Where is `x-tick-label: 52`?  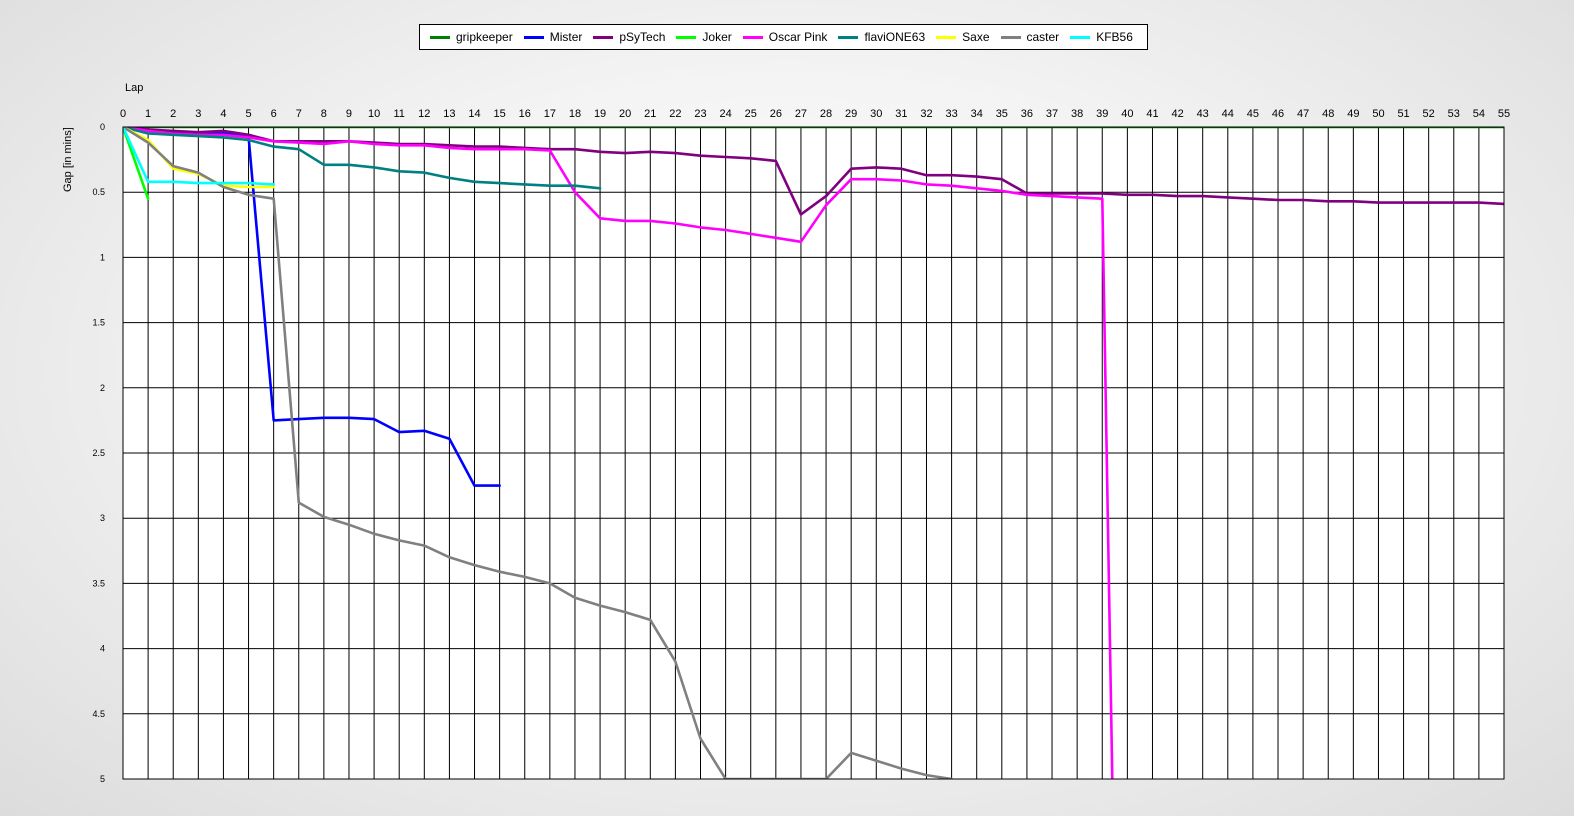
x-tick-label: 52 is located at coordinates (1429, 114).